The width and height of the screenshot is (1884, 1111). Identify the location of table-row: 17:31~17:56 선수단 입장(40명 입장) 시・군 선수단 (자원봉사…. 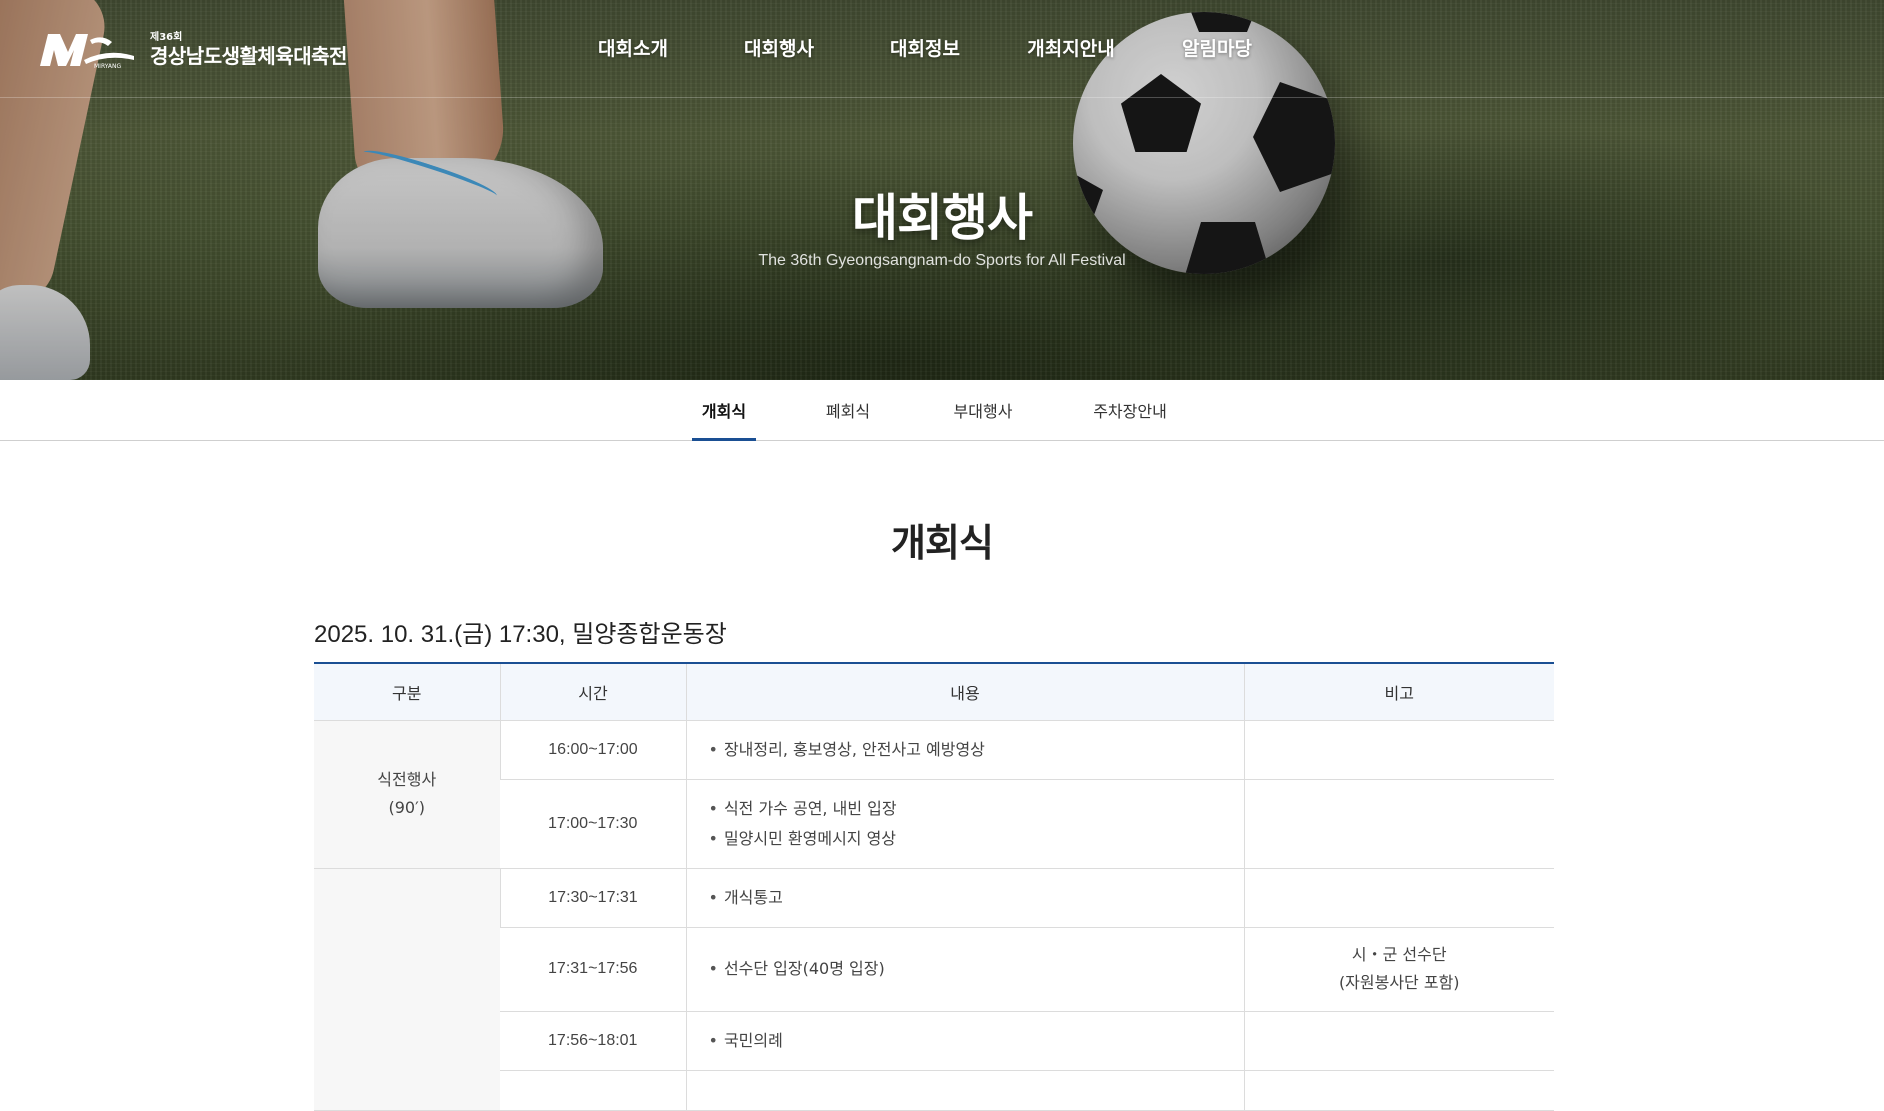
(934, 969).